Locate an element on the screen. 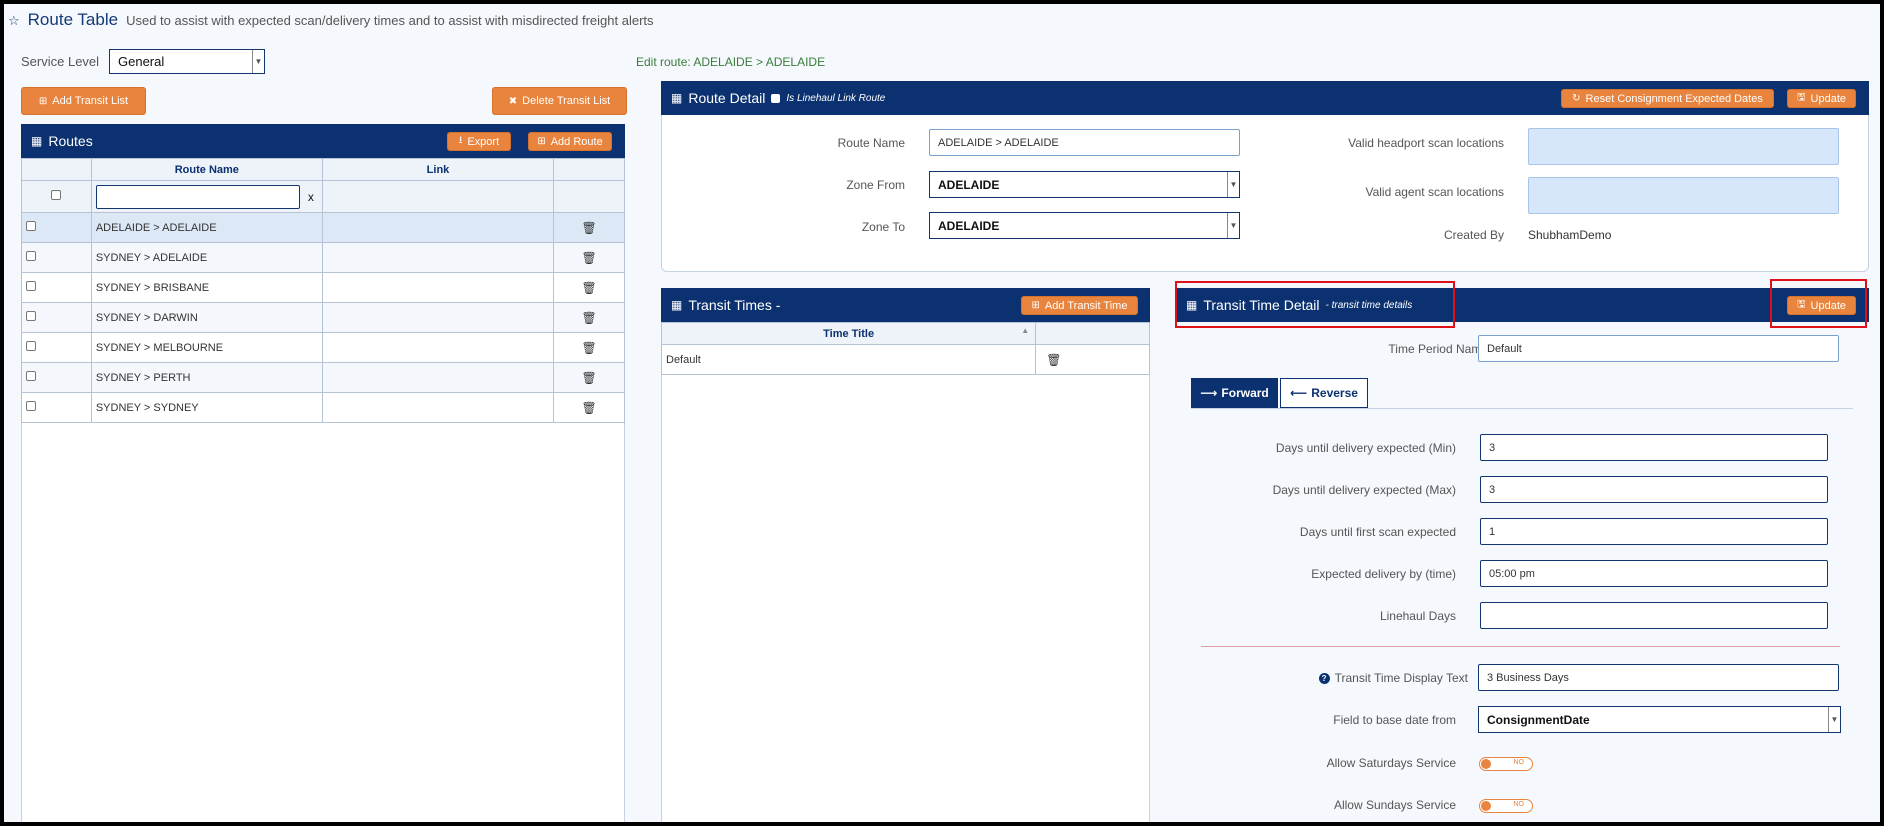 The width and height of the screenshot is (1884, 826). table-row: ADELAIDE > ADELAIDE 🗑 is located at coordinates (323, 227).